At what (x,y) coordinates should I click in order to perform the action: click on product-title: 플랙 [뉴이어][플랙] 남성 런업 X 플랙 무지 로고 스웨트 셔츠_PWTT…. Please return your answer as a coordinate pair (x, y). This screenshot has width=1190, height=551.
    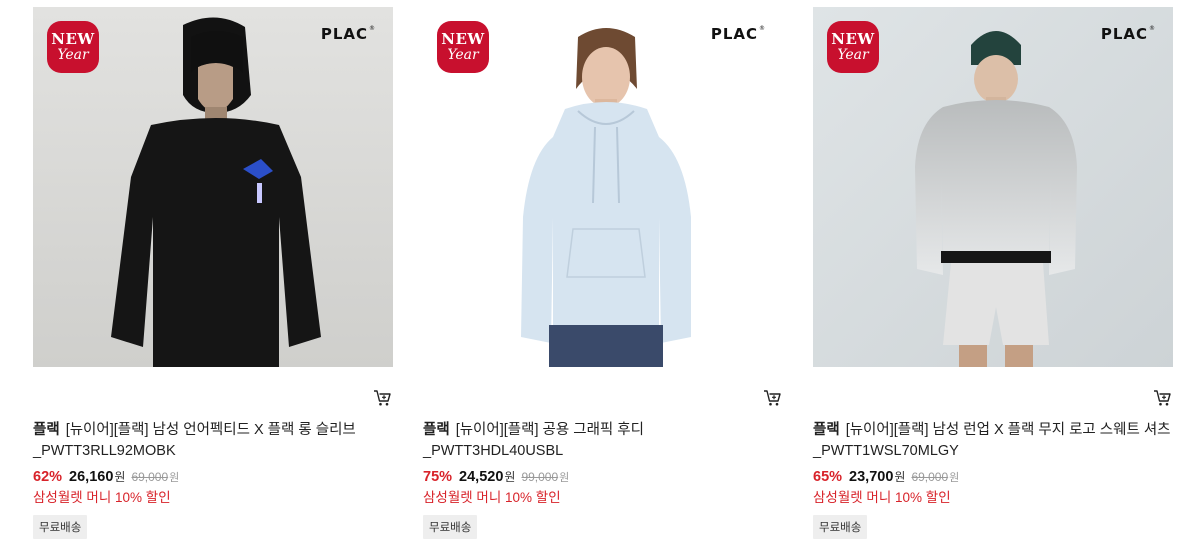
    Looking at the image, I should click on (993, 441).